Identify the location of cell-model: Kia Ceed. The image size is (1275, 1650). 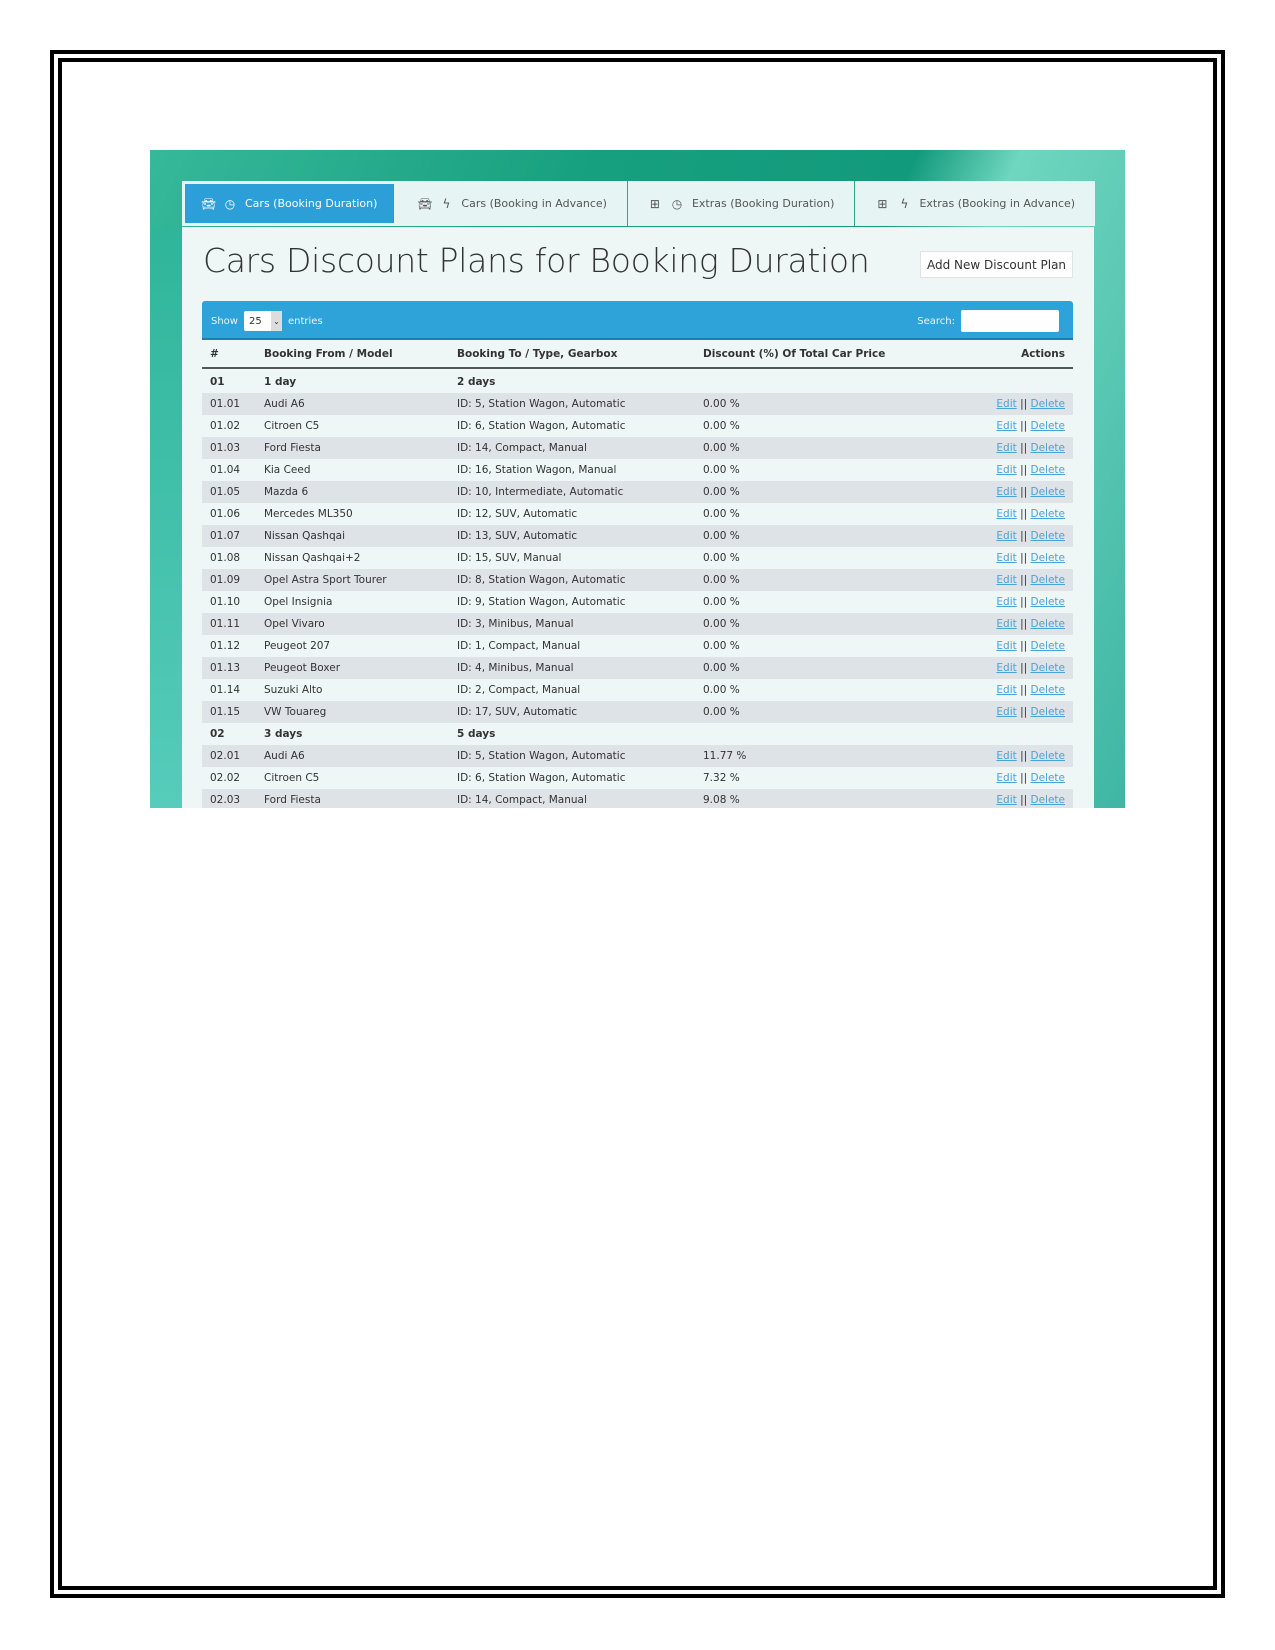
(287, 470).